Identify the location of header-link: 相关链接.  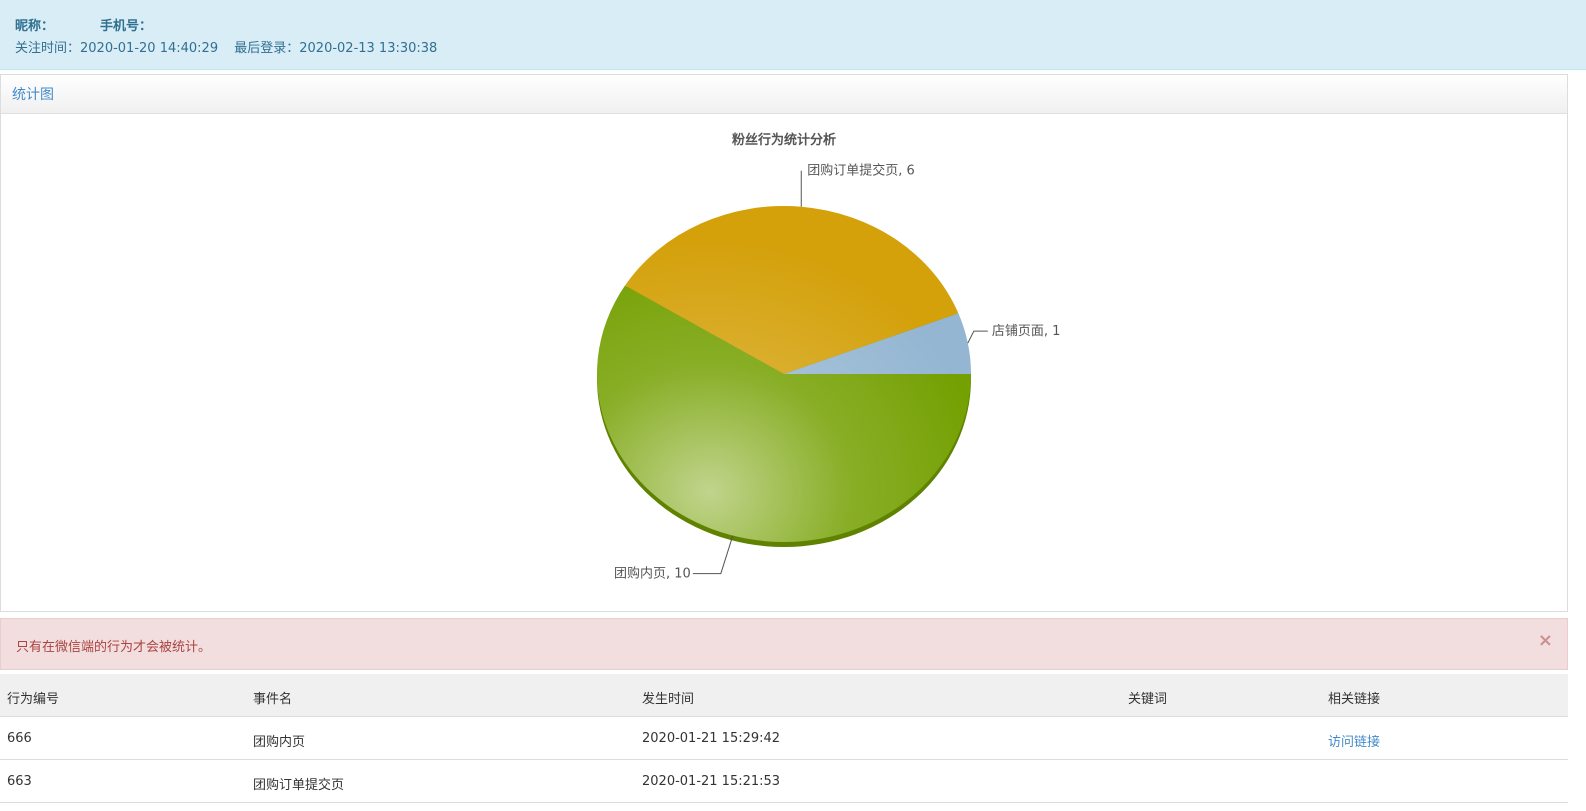
(1354, 699).